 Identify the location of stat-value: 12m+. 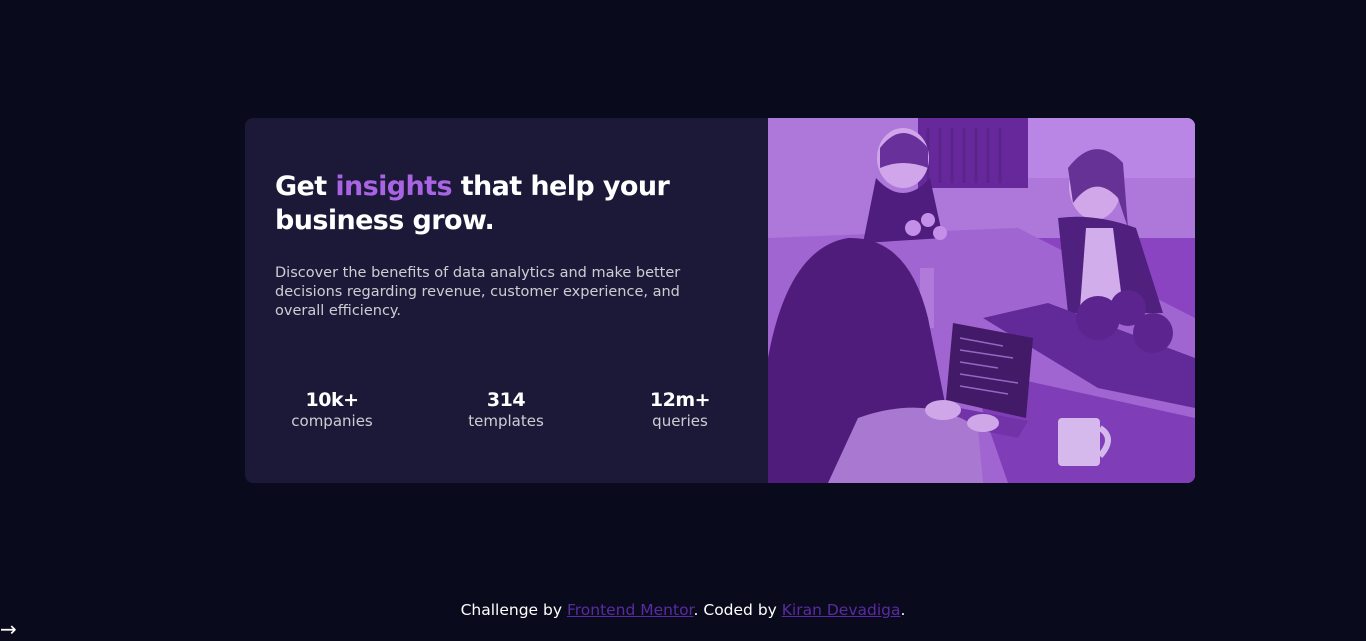
(680, 400).